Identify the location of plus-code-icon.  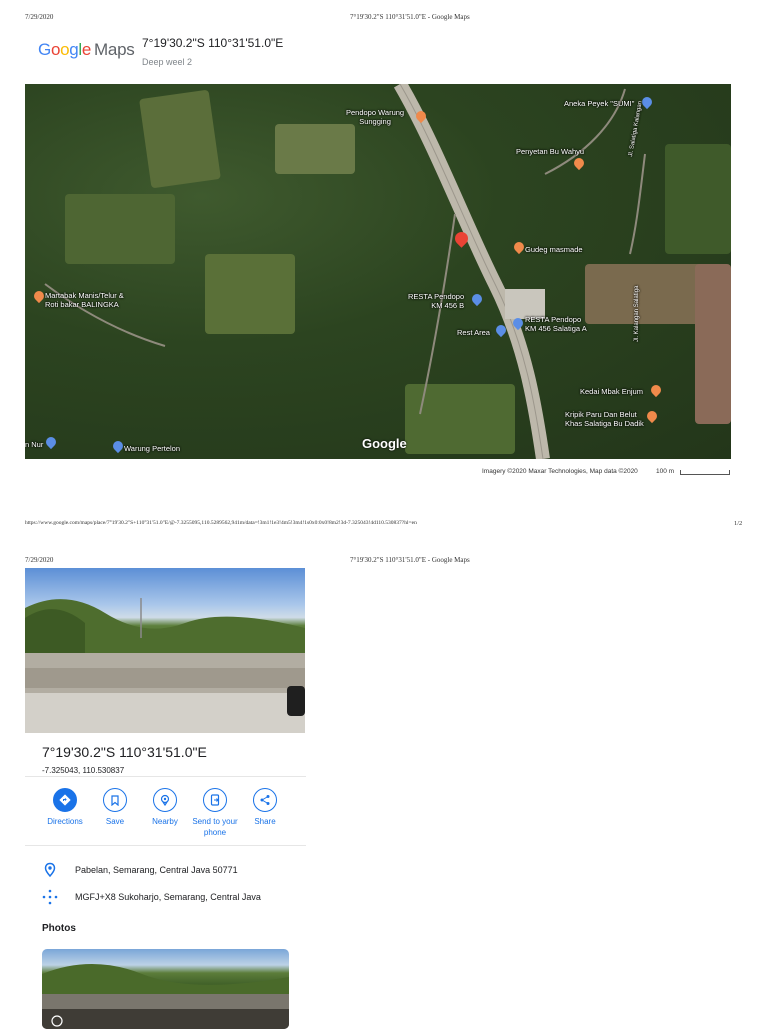
(50, 897).